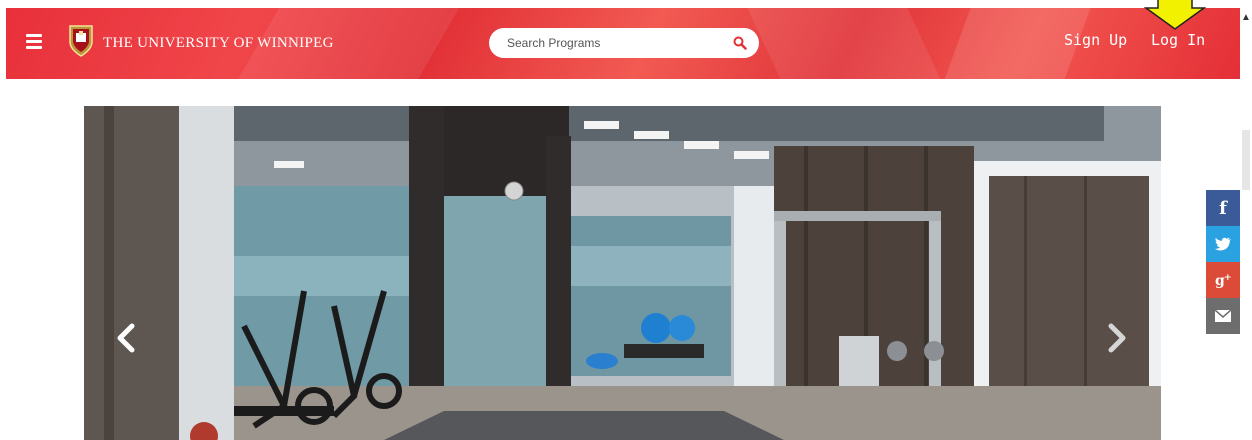 The width and height of the screenshot is (1252, 440). I want to click on sign-up-link: Sign Up, so click(1095, 40).